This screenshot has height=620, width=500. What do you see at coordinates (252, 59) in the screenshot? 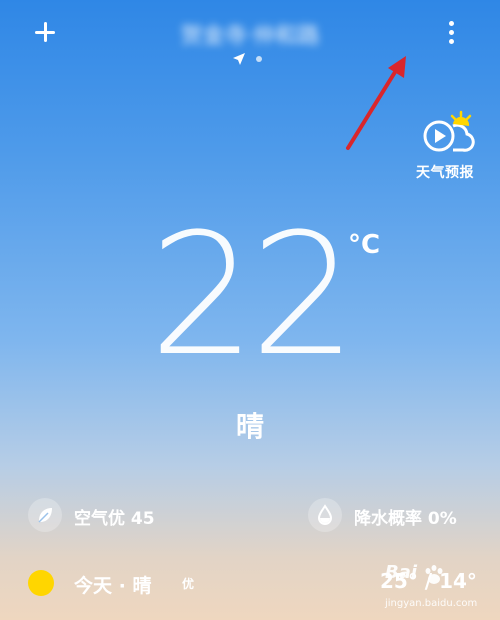
I see `page-indicator` at bounding box center [252, 59].